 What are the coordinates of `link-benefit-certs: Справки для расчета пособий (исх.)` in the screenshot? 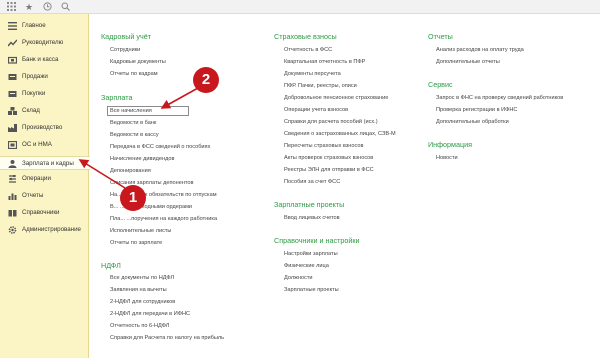 It's located at (331, 122).